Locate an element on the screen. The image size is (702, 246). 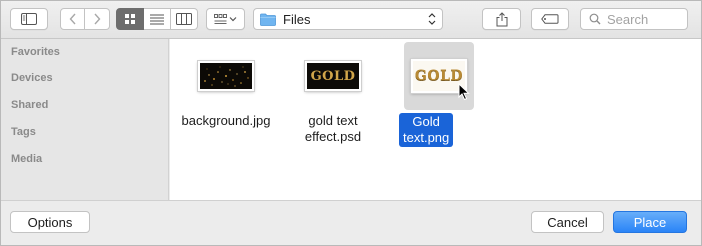
list-view-icon is located at coordinates (157, 19).